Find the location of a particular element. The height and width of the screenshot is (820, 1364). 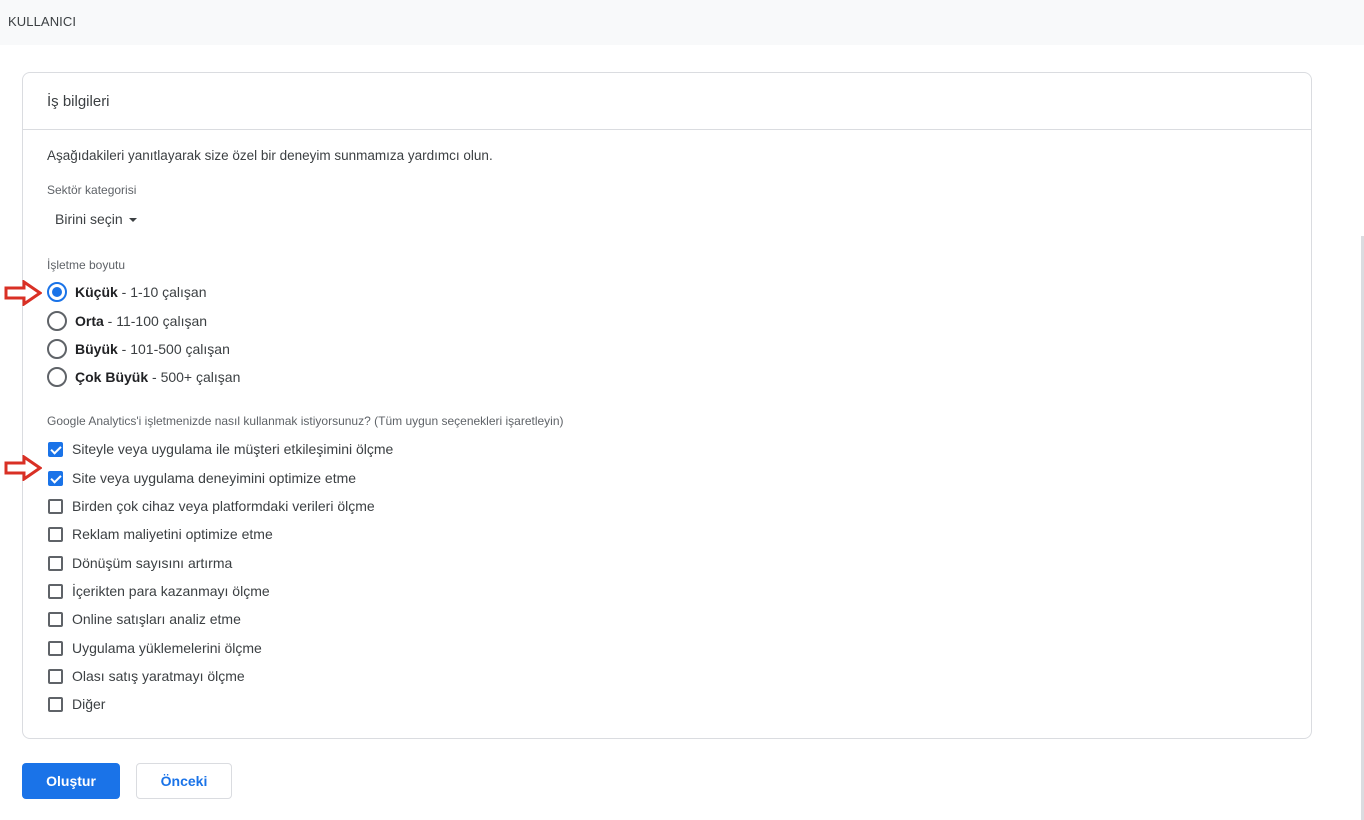

usage-option-label: Diğer is located at coordinates (89, 704).